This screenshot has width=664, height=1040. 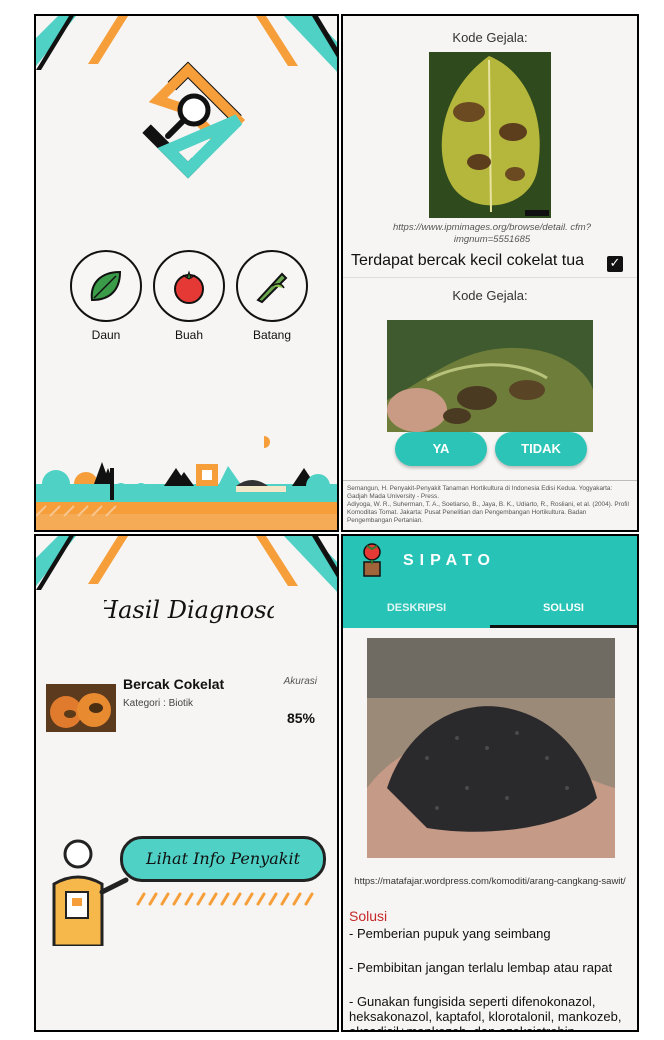 I want to click on symptom-checkbox: ✓, so click(x=615, y=264).